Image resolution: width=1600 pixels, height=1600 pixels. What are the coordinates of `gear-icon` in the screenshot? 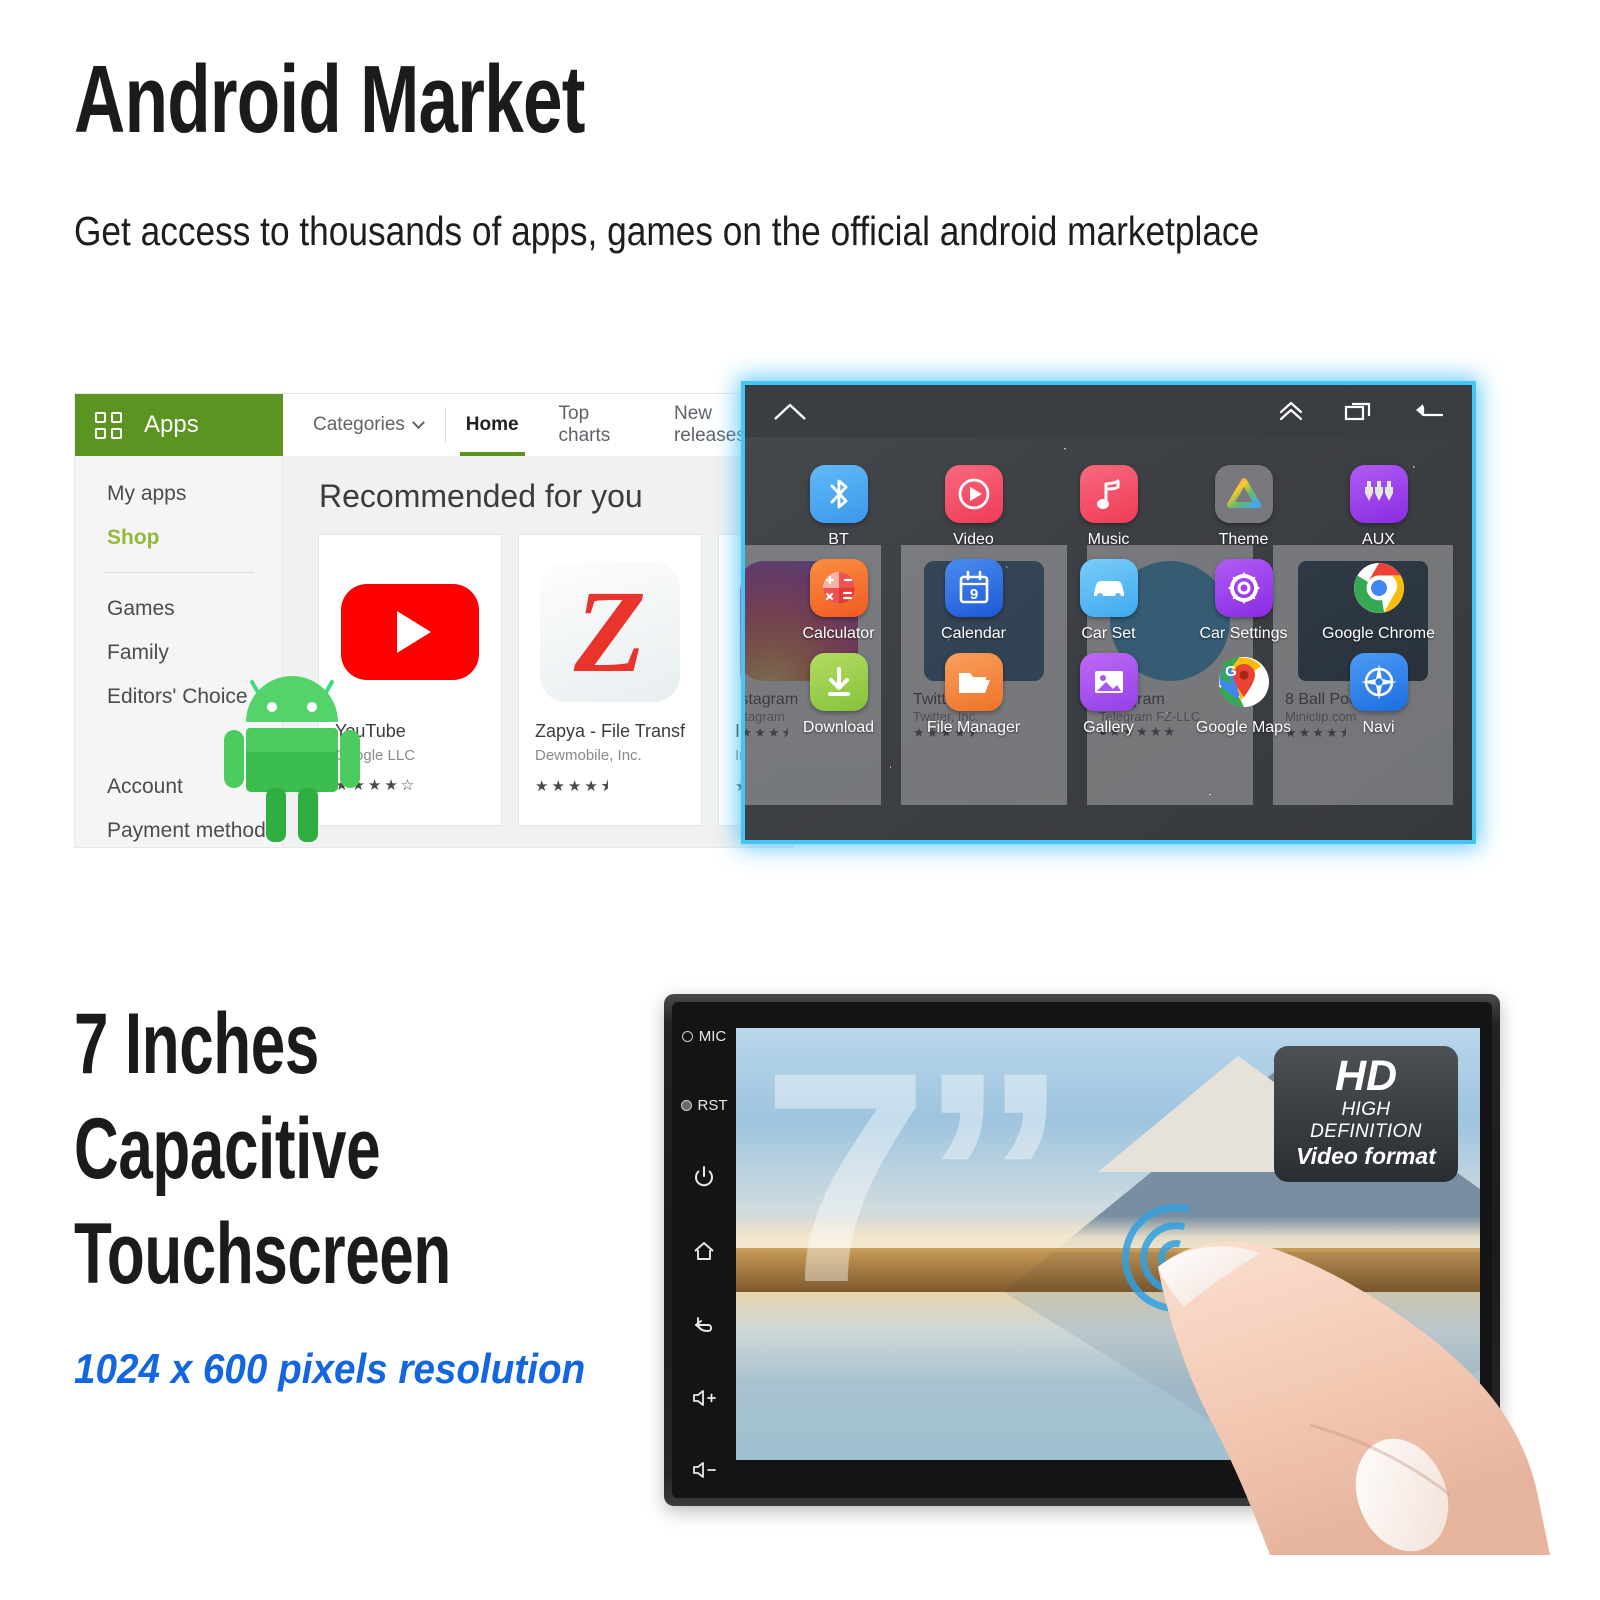 It's located at (1243, 588).